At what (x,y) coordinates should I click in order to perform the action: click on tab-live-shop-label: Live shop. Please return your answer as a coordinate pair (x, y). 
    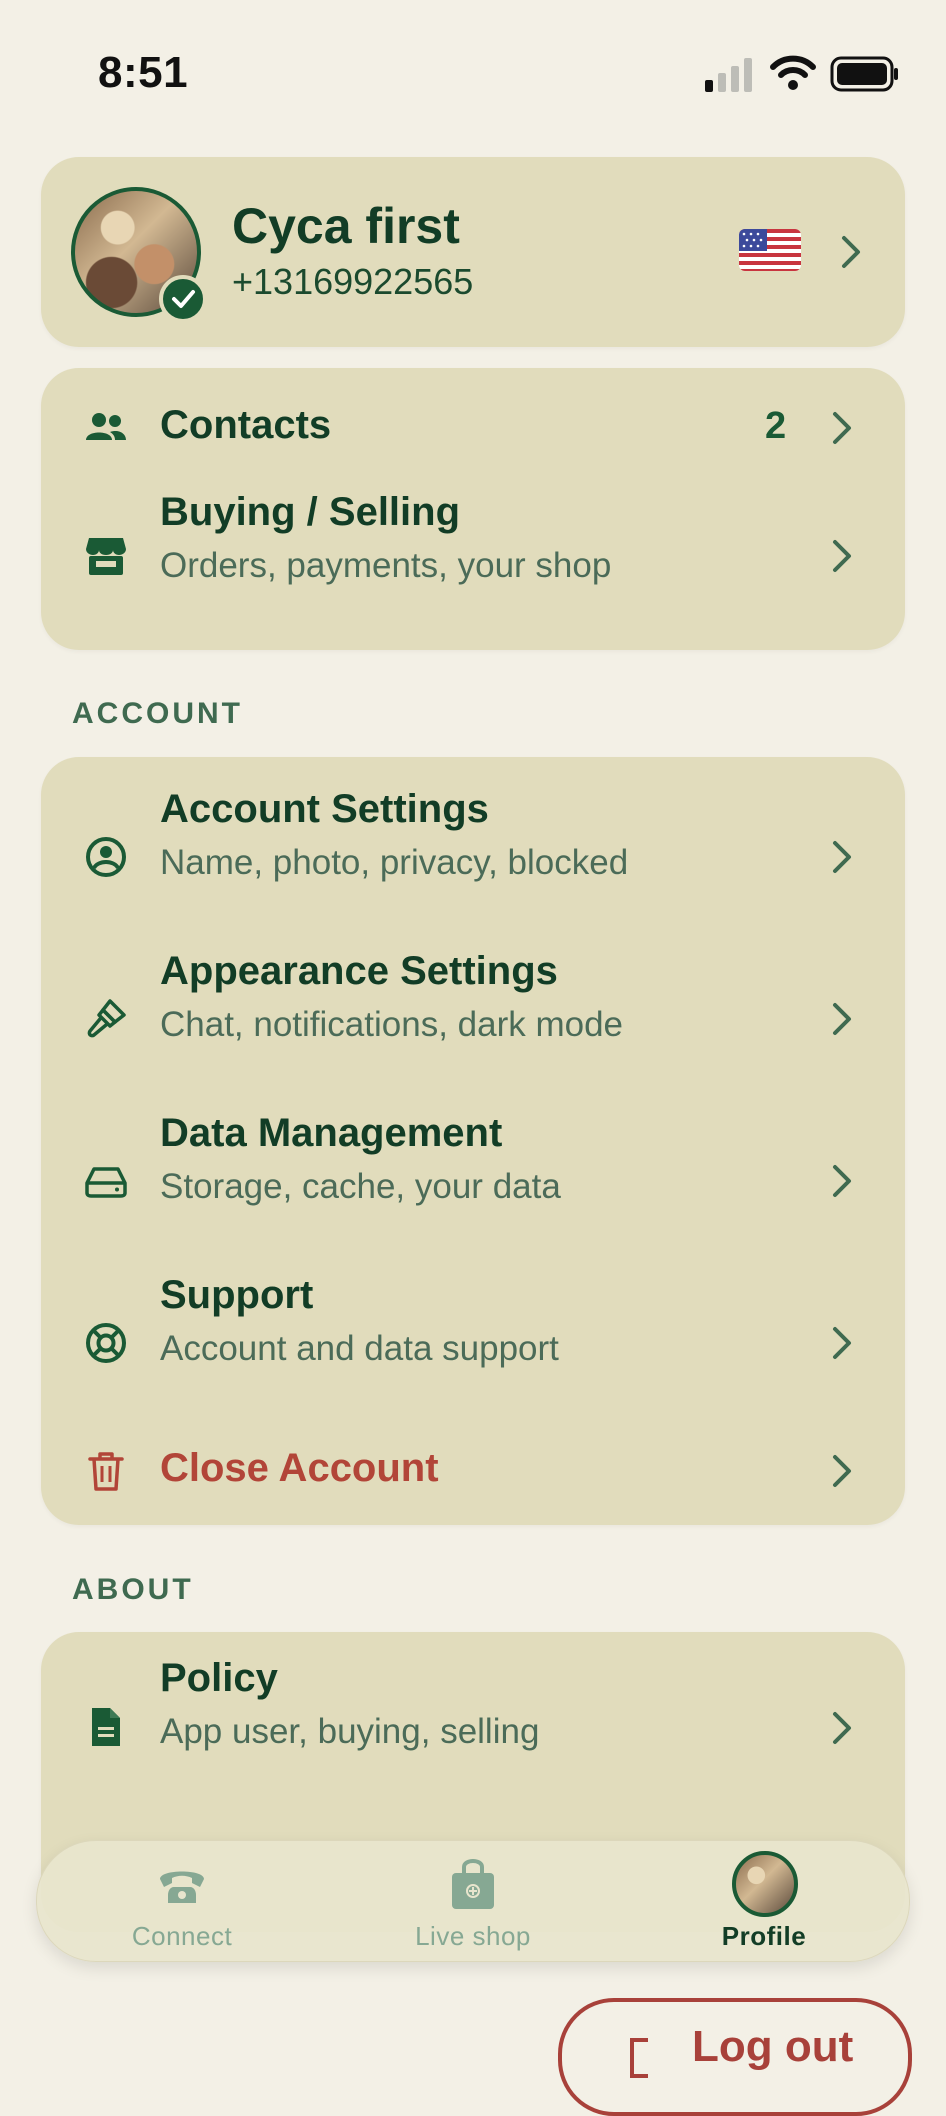
    Looking at the image, I should click on (473, 1936).